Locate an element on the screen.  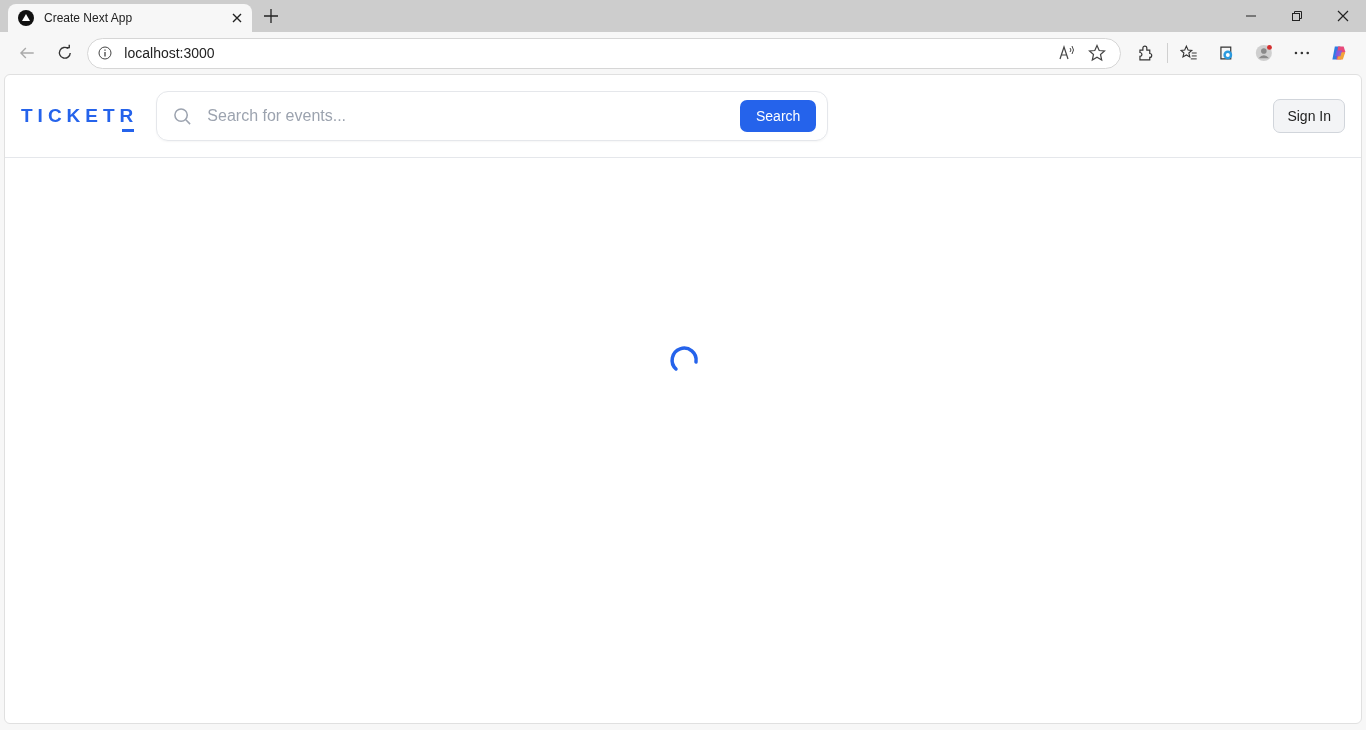
star-icon is located at coordinates (1096, 53).